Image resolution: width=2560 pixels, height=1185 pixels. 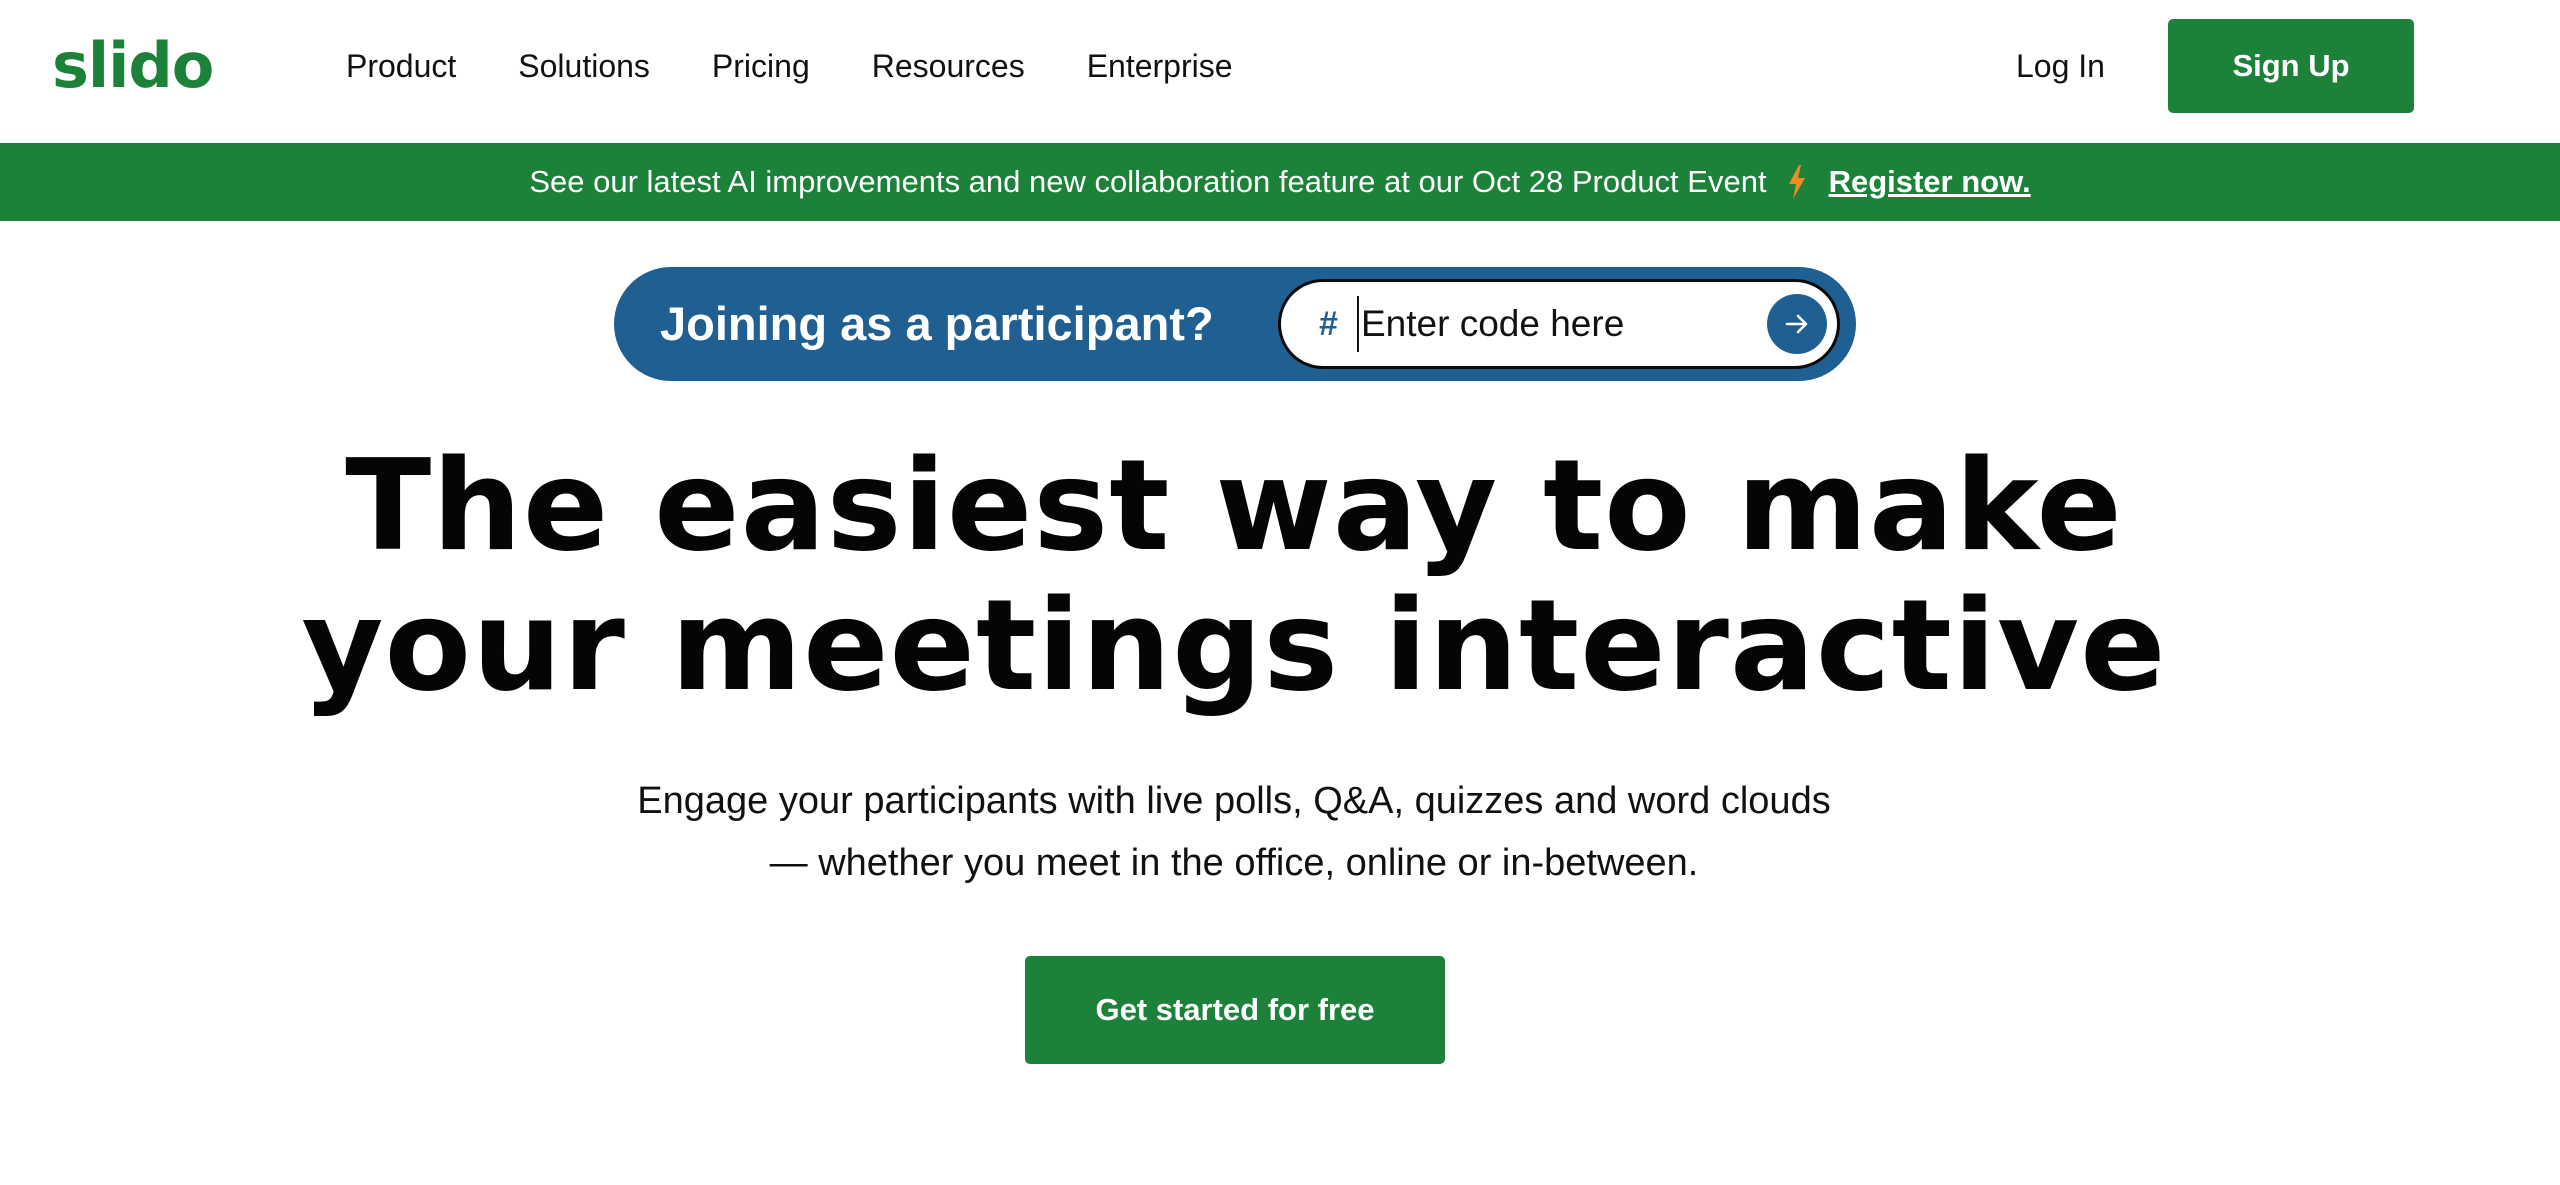 I want to click on arrow-right-icon, so click(x=1796, y=324).